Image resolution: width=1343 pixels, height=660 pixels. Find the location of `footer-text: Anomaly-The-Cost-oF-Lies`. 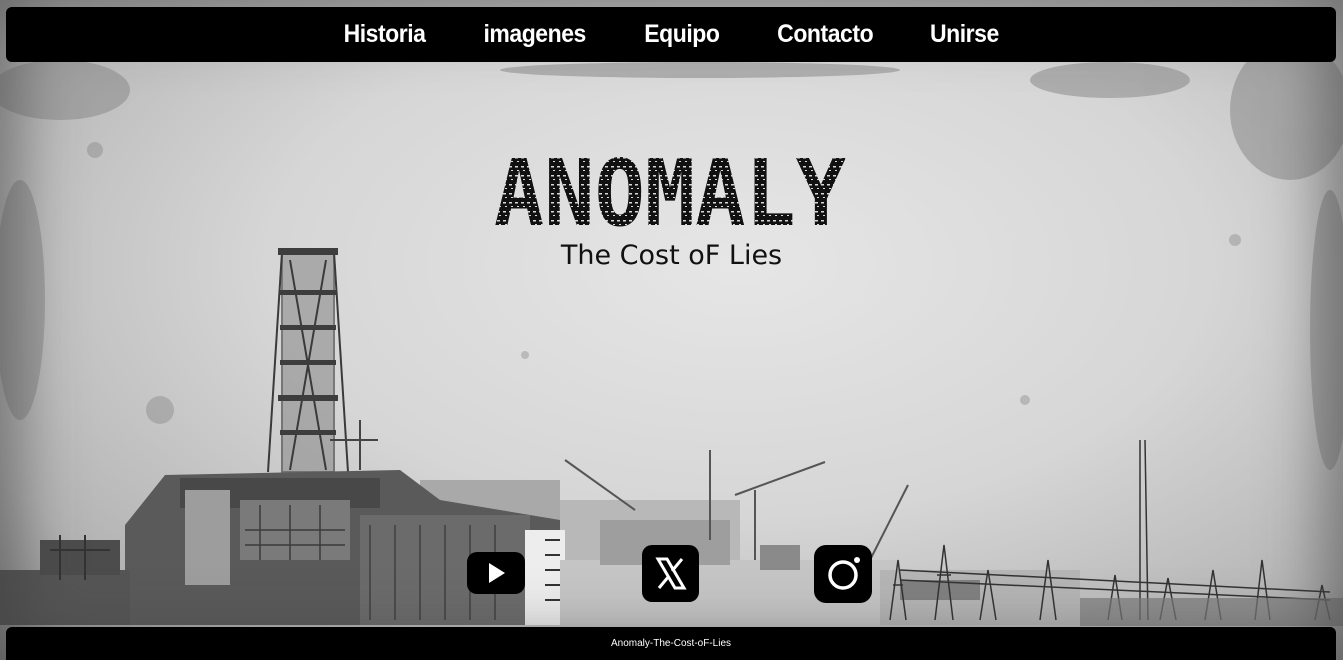

footer-text: Anomaly-The-Cost-oF-Lies is located at coordinates (671, 643).